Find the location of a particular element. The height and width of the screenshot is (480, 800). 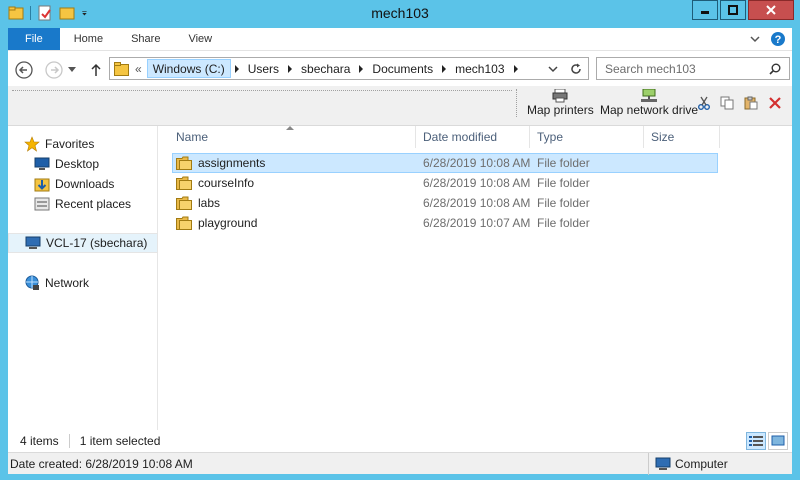

tab-view: View is located at coordinates (200, 39).